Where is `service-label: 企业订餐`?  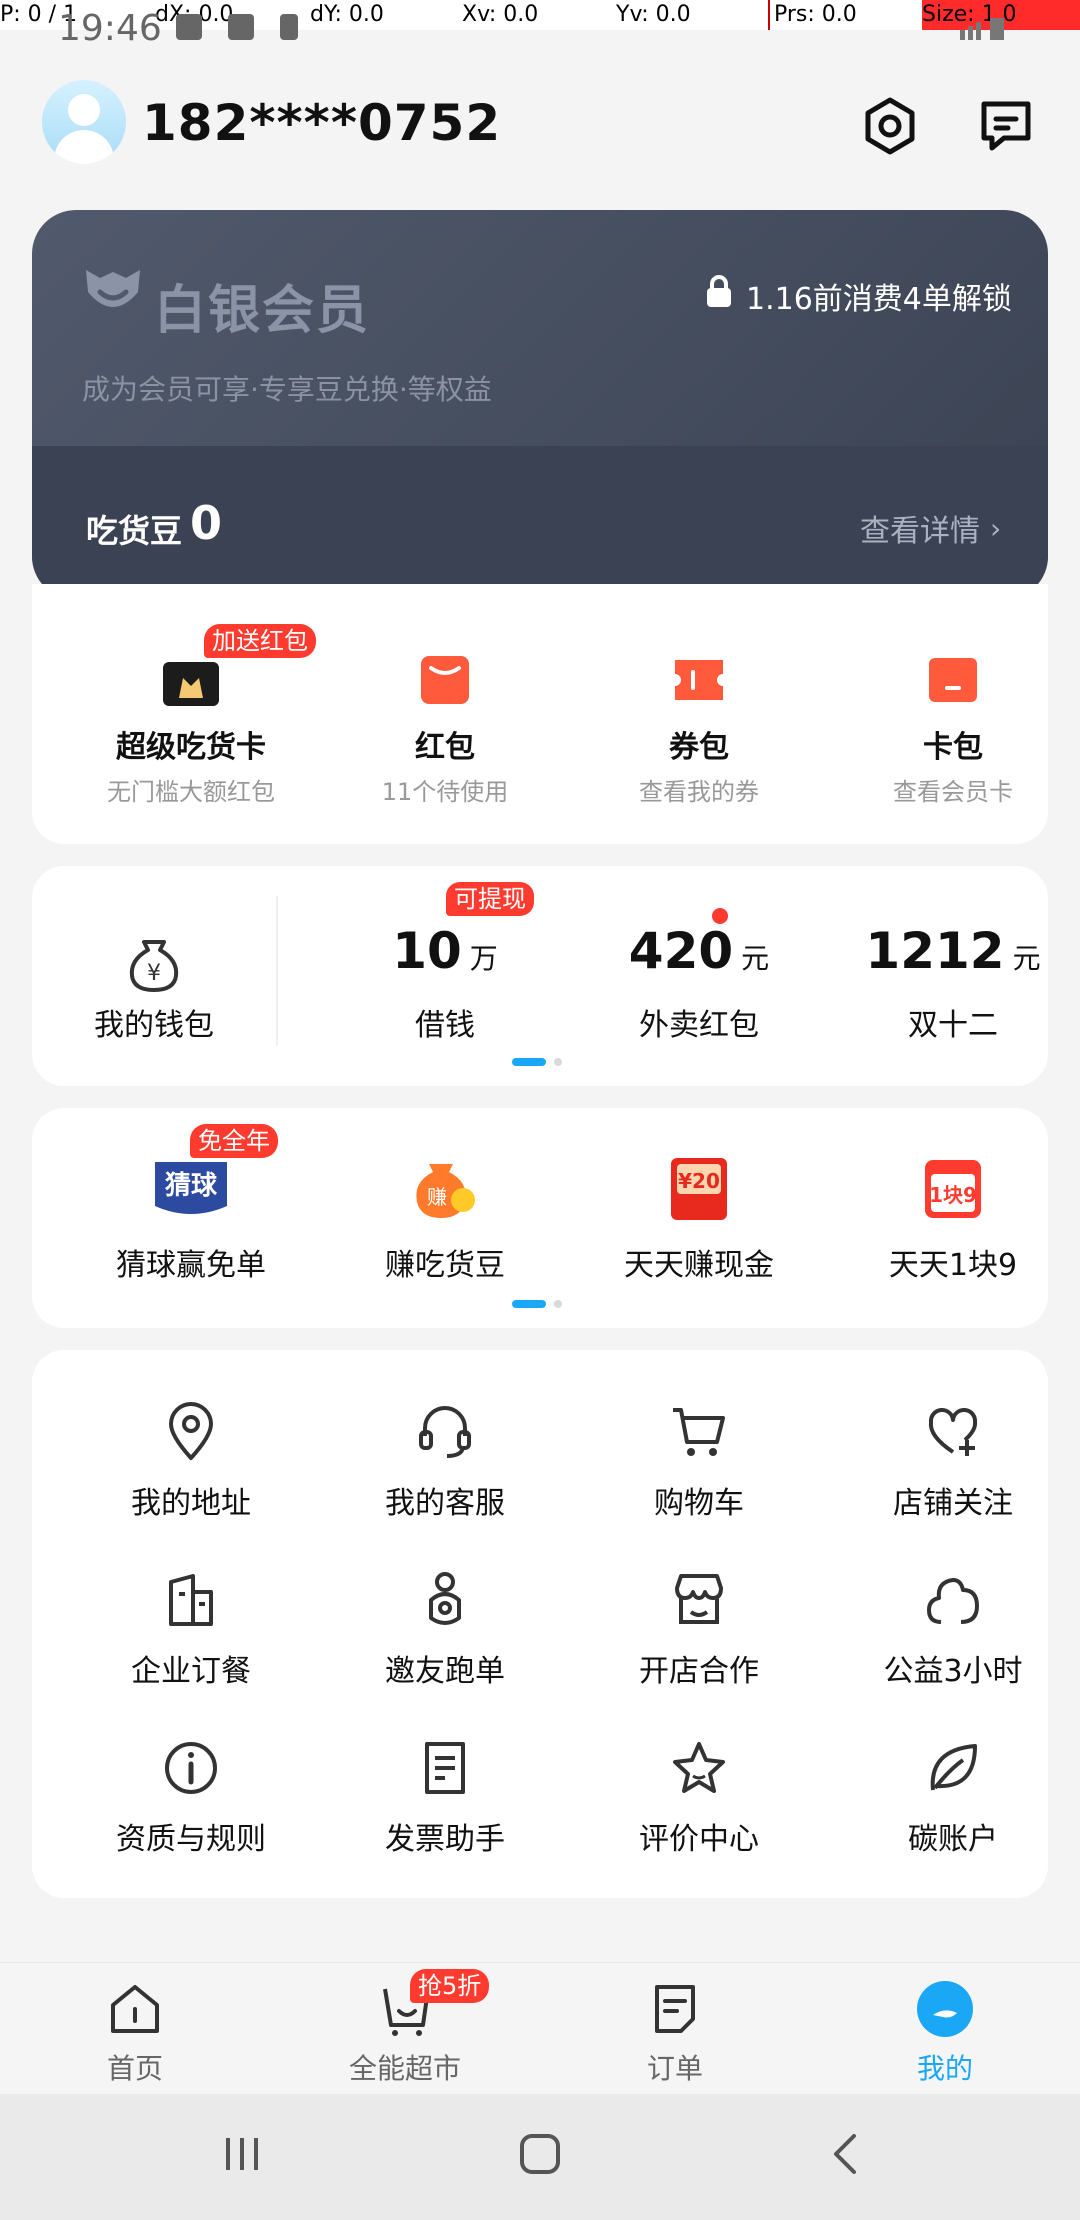
service-label: 企业订餐 is located at coordinates (191, 1671).